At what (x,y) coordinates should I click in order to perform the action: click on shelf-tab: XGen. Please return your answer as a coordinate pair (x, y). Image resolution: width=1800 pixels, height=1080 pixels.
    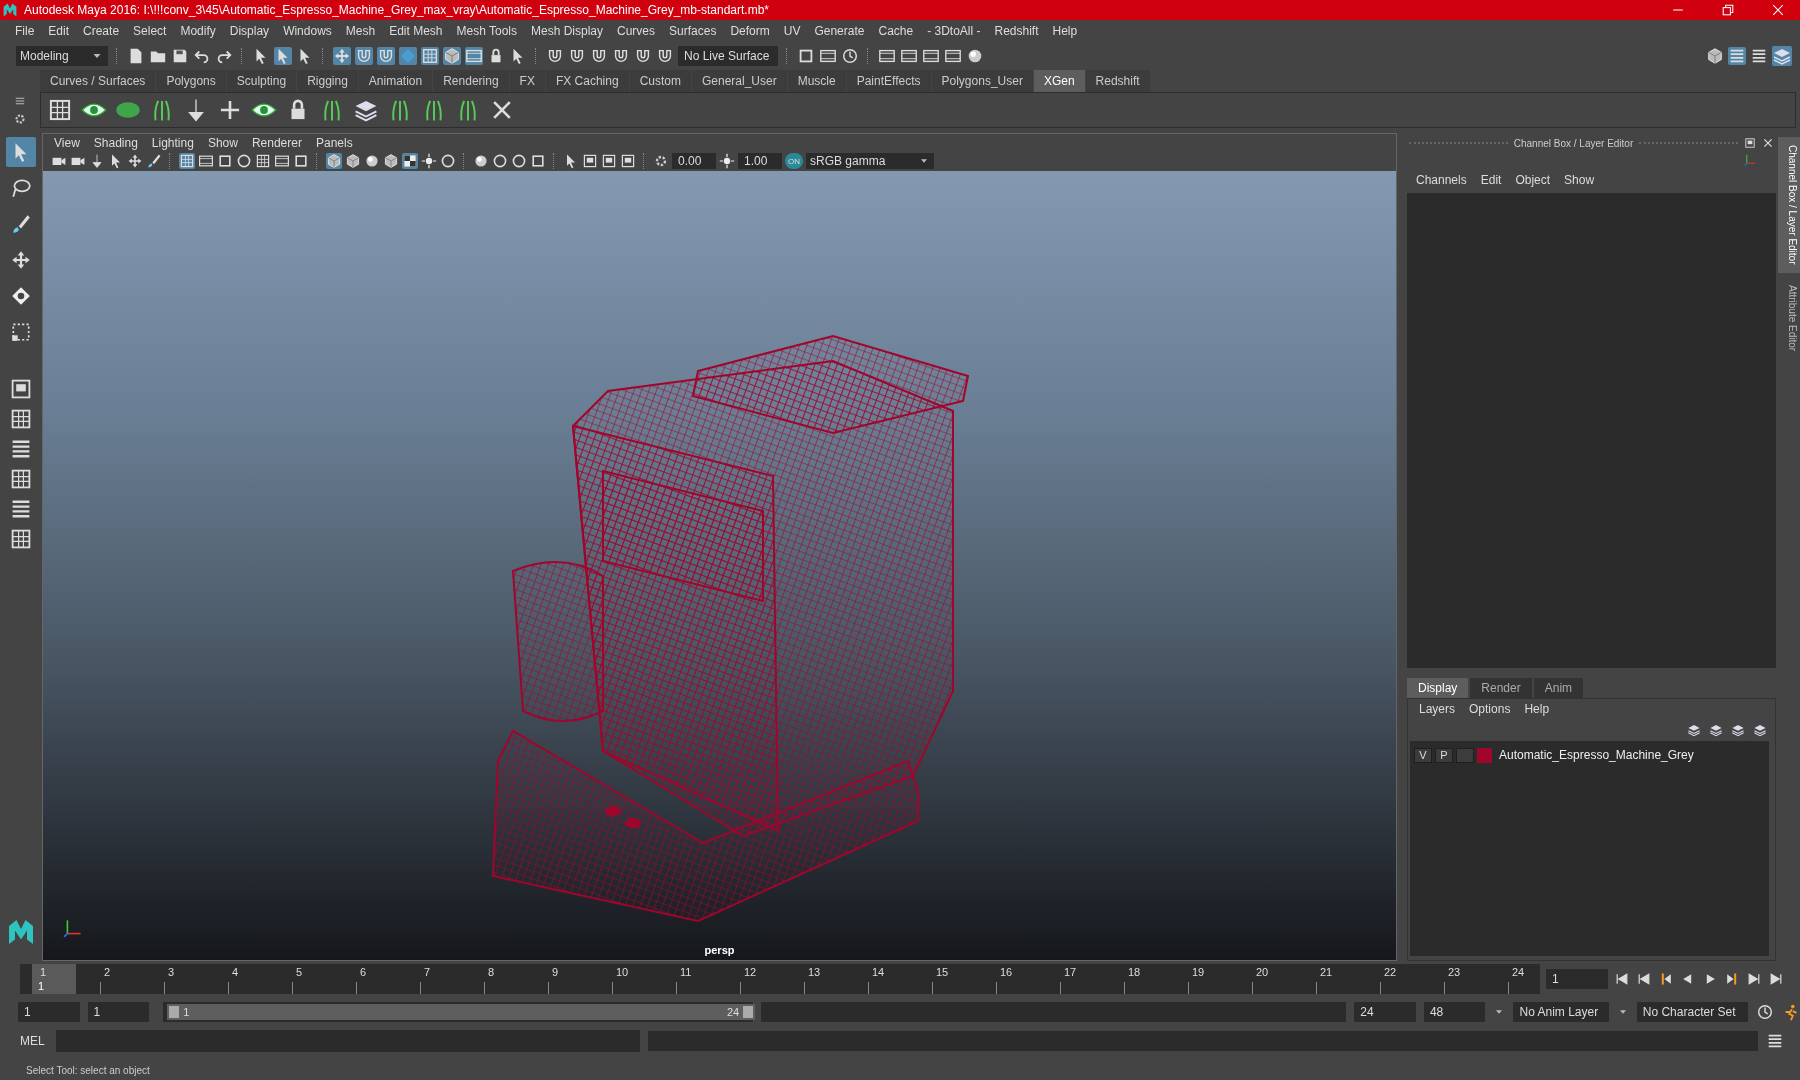
    Looking at the image, I should click on (1059, 81).